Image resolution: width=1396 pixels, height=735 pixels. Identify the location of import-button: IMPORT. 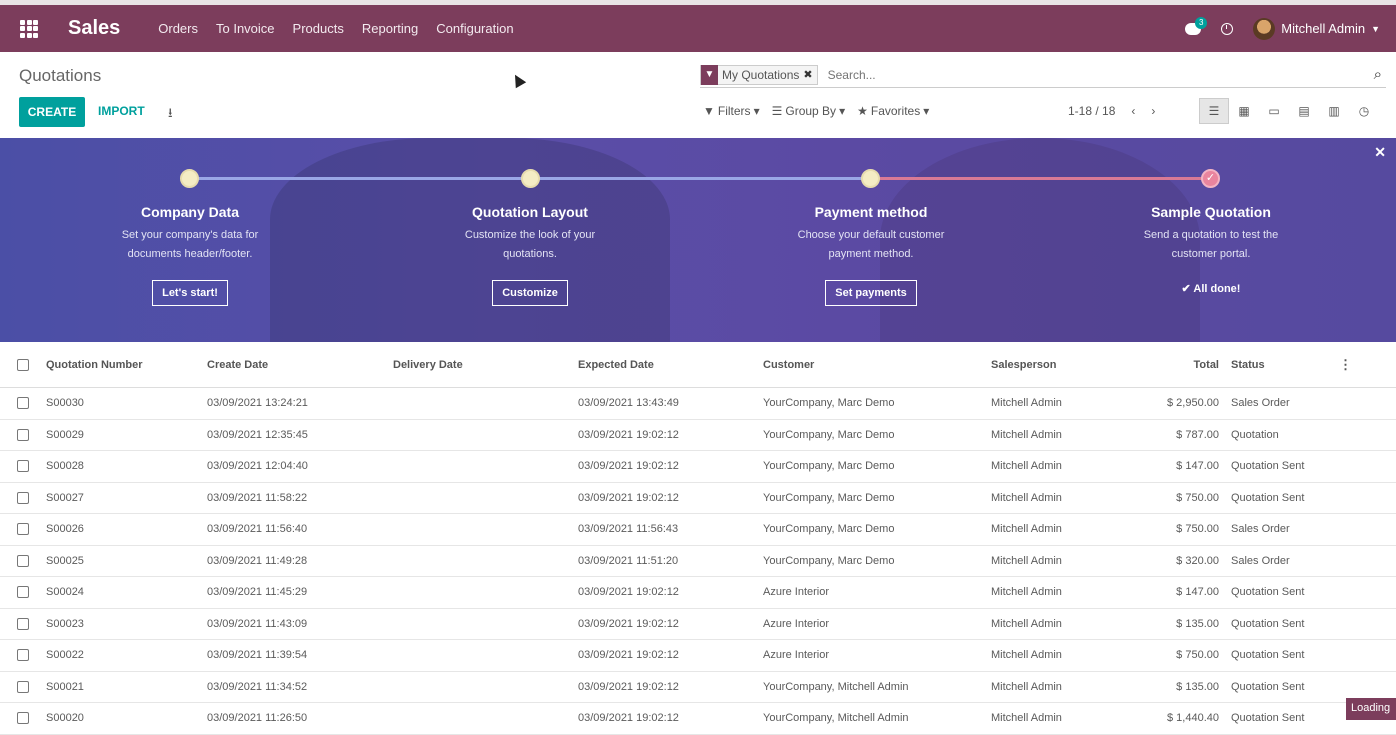
(121, 111).